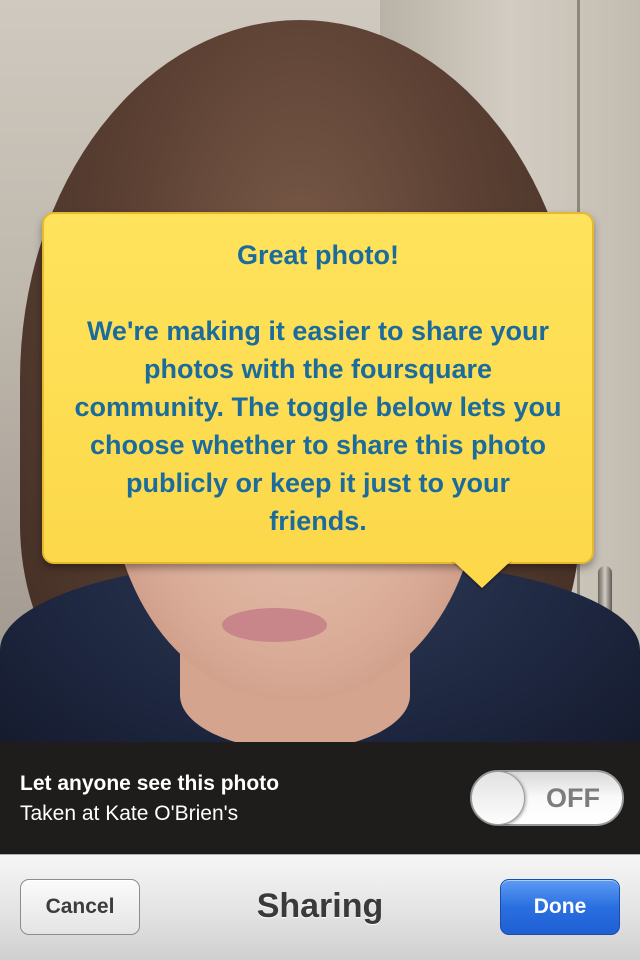  Describe the element at coordinates (274, 625) in the screenshot. I see `photo-lips` at that location.